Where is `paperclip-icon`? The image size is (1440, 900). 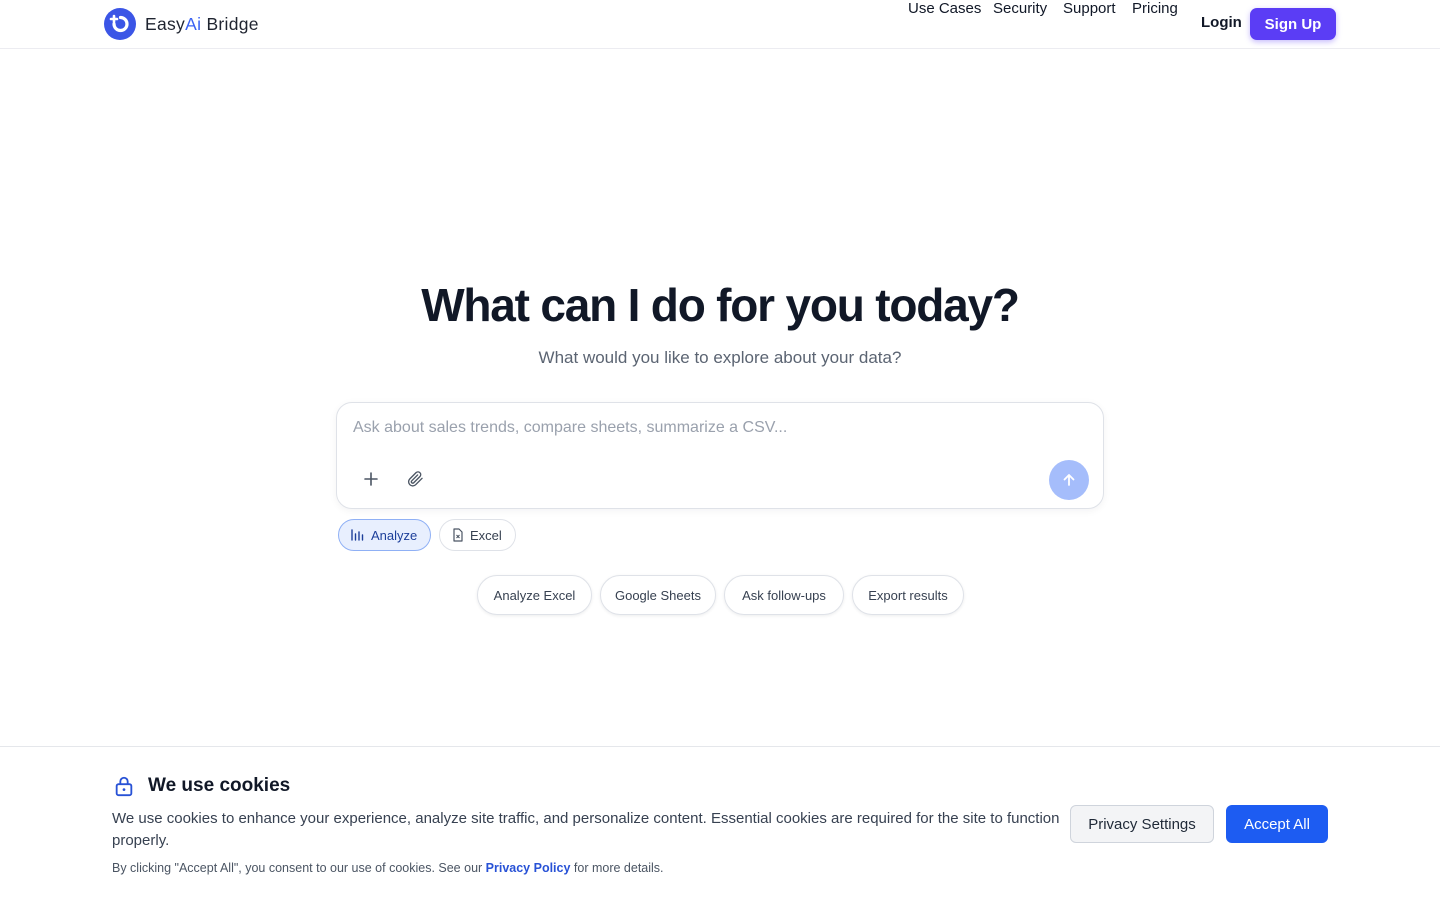 paperclip-icon is located at coordinates (415, 479).